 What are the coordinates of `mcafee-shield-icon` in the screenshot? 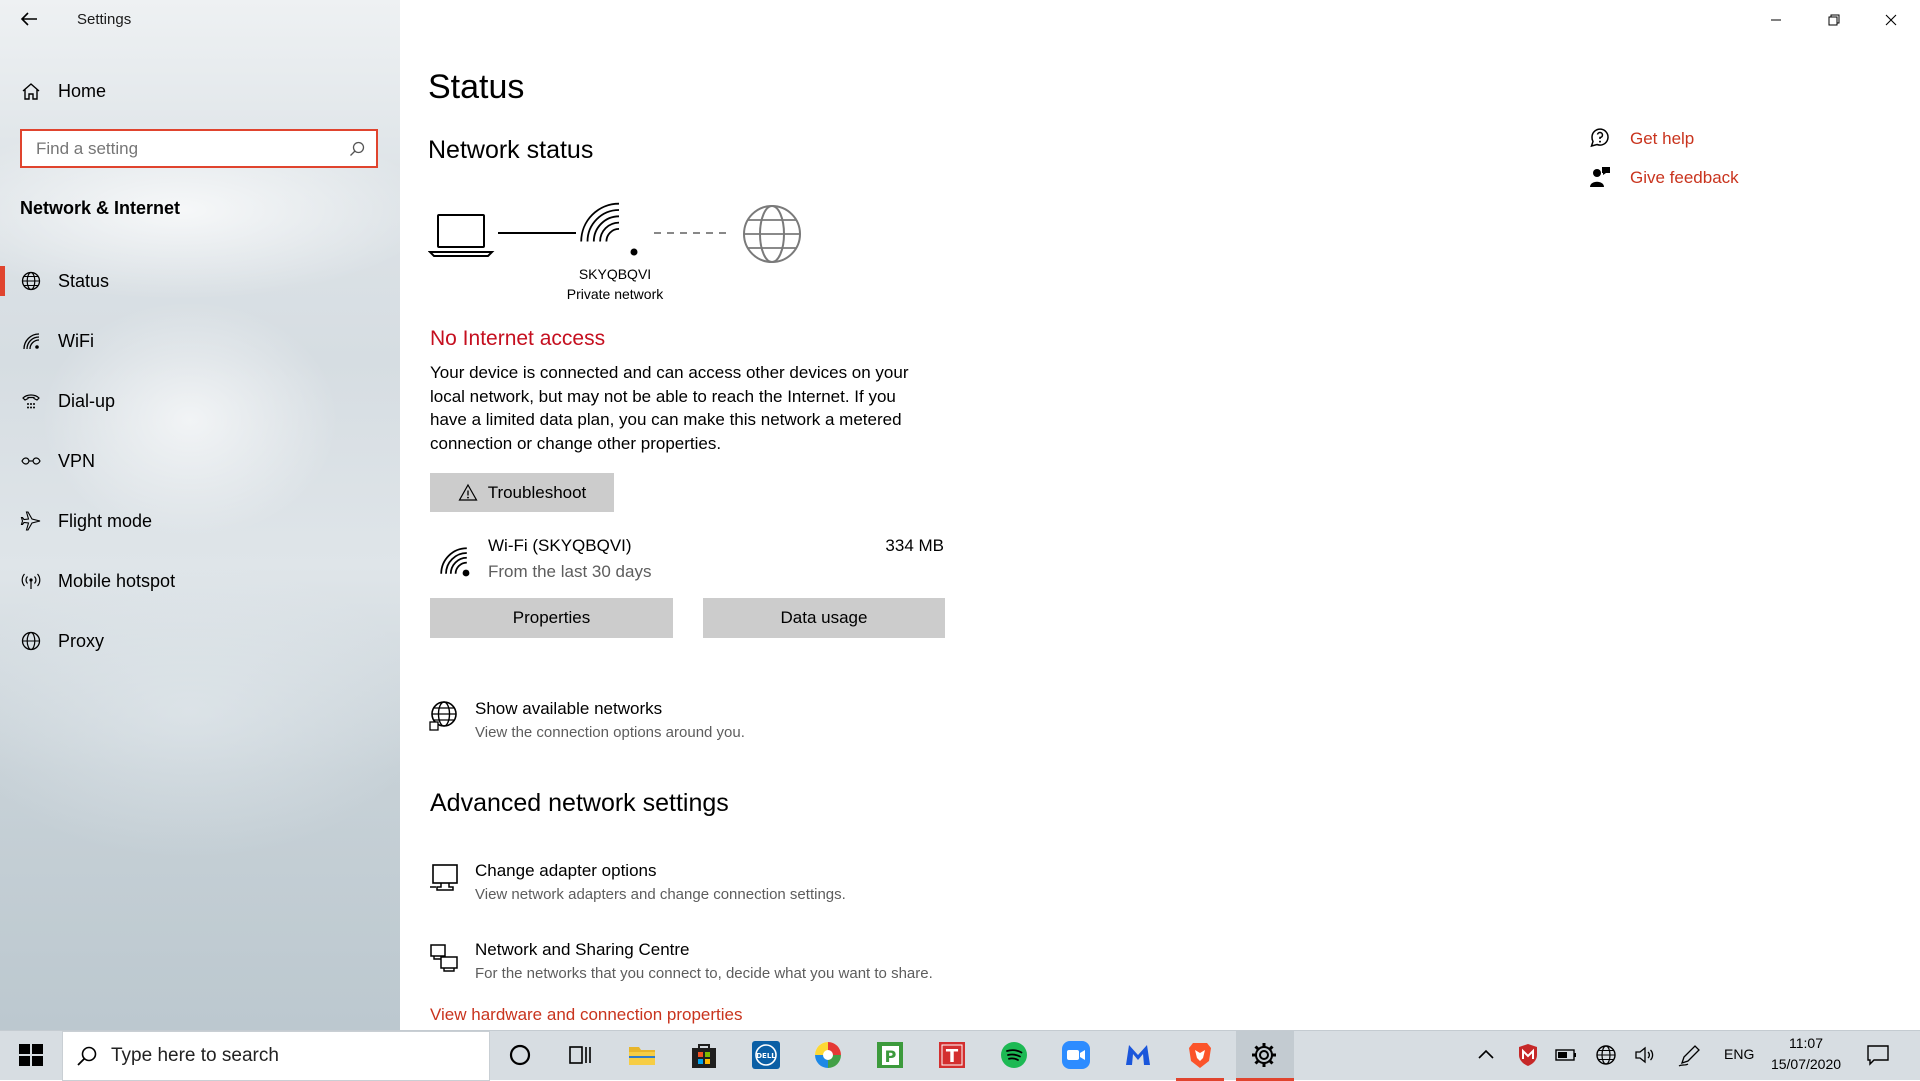 It's located at (1528, 1055).